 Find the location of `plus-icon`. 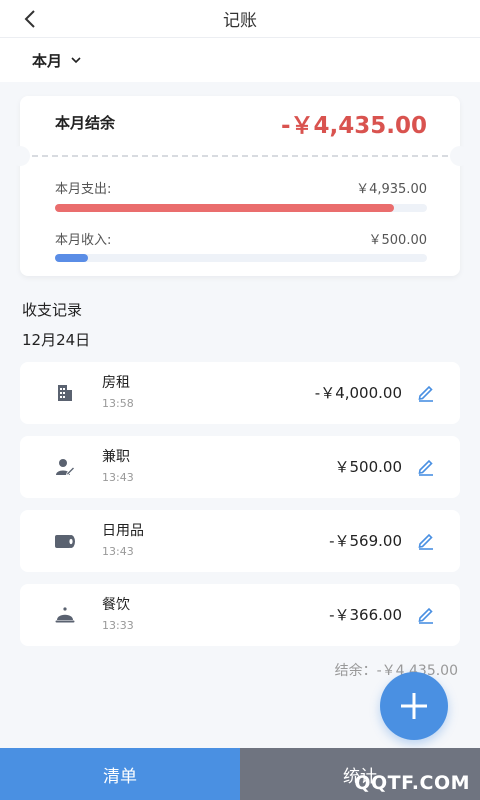

plus-icon is located at coordinates (414, 706).